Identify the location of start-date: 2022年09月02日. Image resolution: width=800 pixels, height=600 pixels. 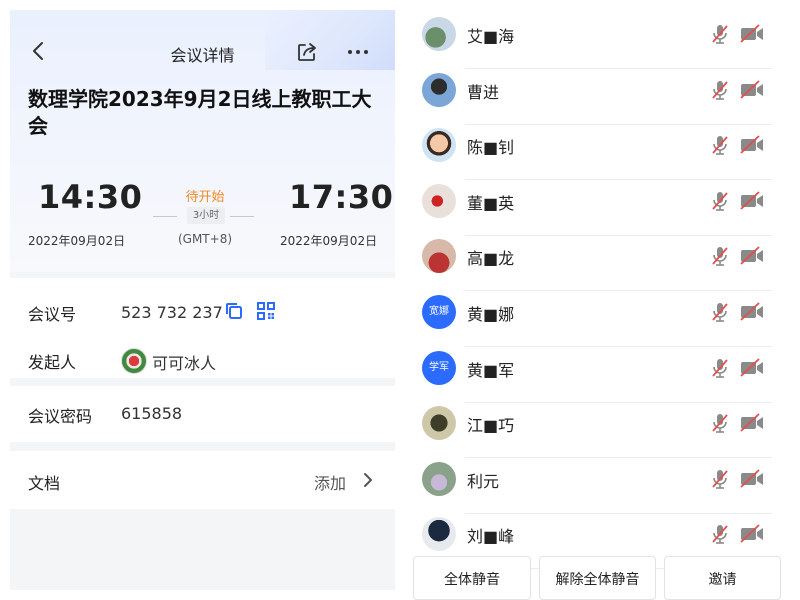
(77, 241).